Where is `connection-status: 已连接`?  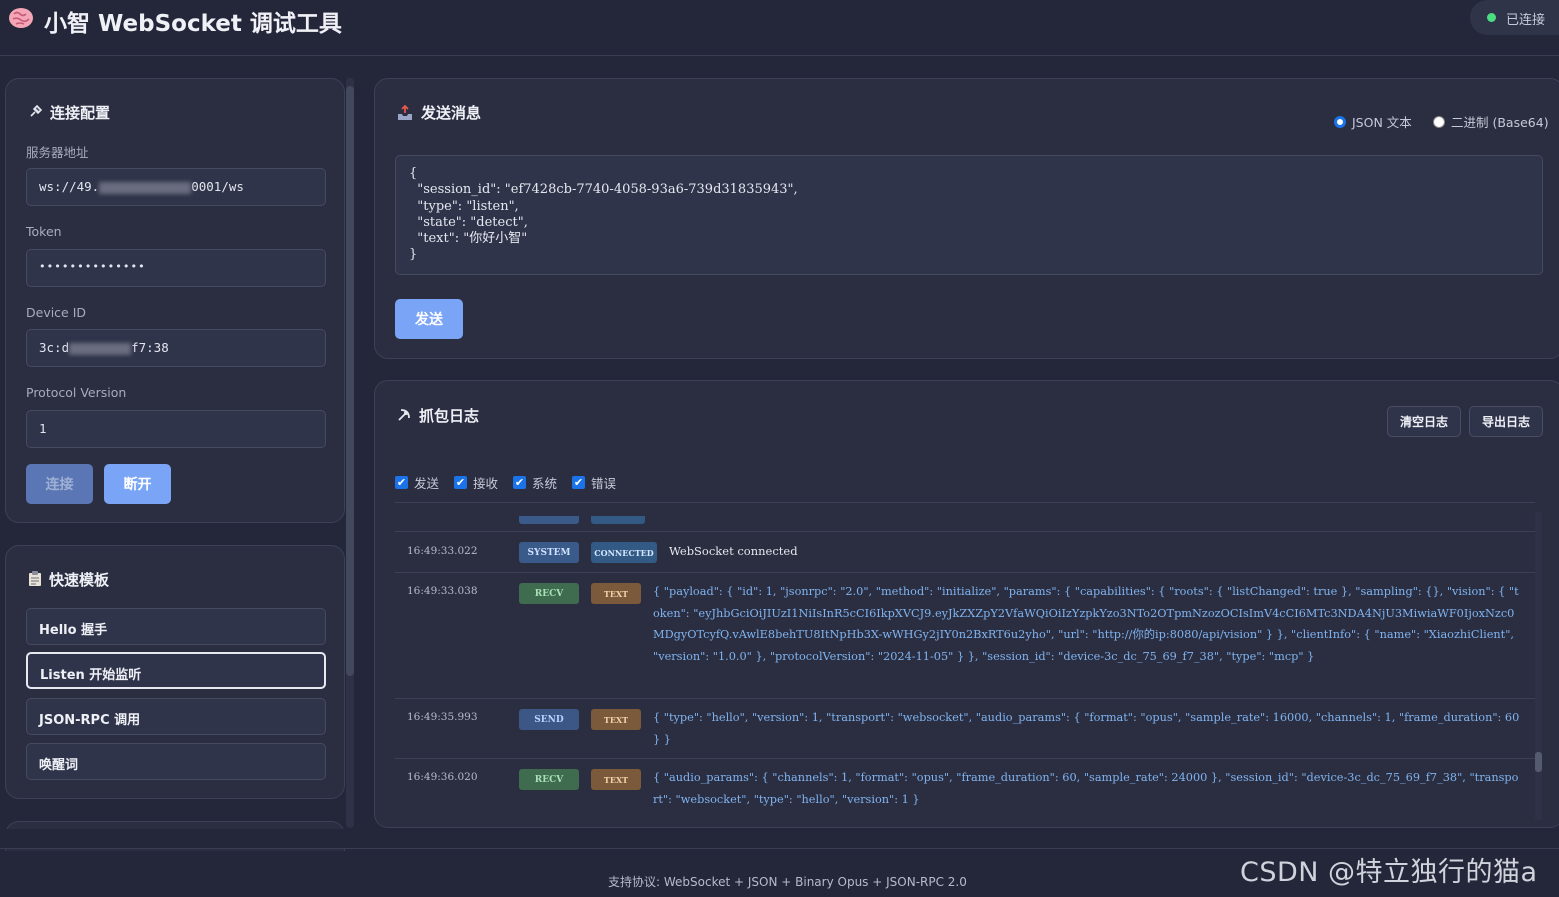 connection-status: 已连接 is located at coordinates (1514, 17).